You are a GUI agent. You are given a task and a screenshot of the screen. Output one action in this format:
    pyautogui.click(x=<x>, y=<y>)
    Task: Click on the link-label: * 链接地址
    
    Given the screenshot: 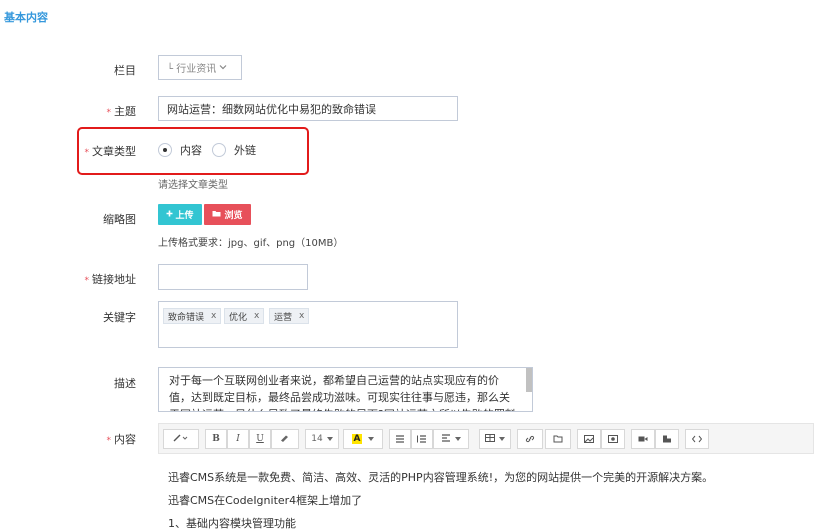 What is the action you would take?
    pyautogui.click(x=110, y=279)
    